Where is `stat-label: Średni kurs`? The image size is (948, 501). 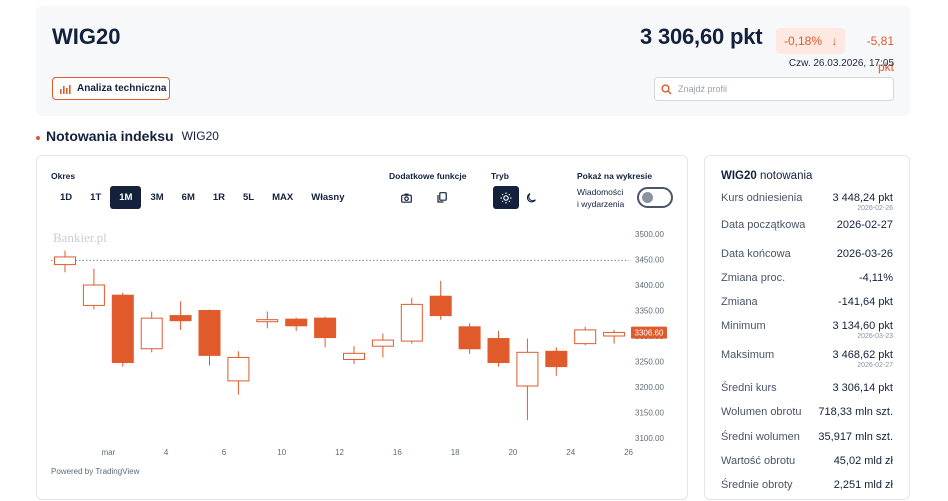 stat-label: Średni kurs is located at coordinates (749, 388).